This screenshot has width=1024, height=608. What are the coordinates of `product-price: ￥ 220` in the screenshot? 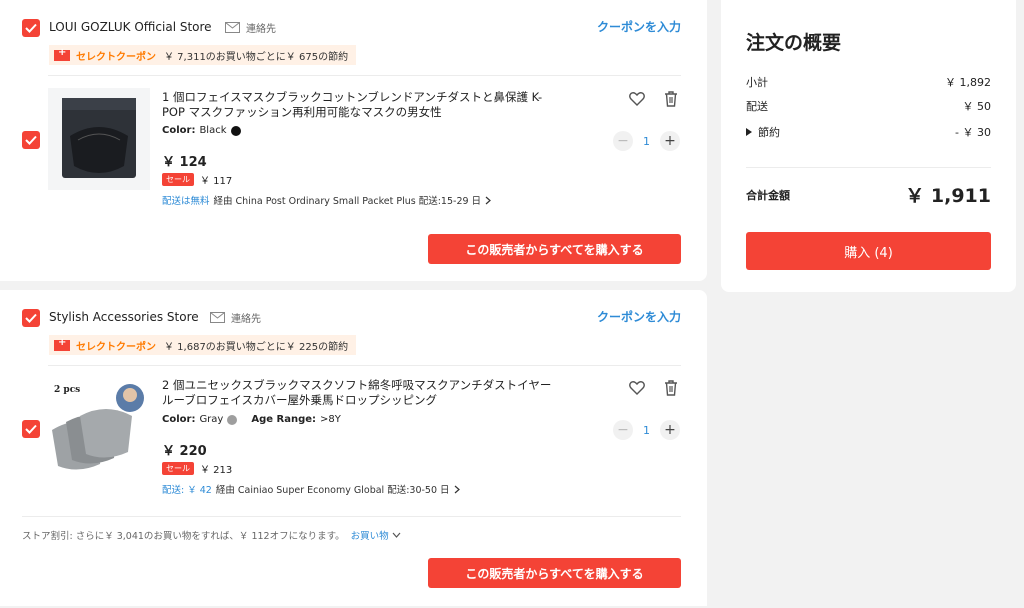 It's located at (184, 451).